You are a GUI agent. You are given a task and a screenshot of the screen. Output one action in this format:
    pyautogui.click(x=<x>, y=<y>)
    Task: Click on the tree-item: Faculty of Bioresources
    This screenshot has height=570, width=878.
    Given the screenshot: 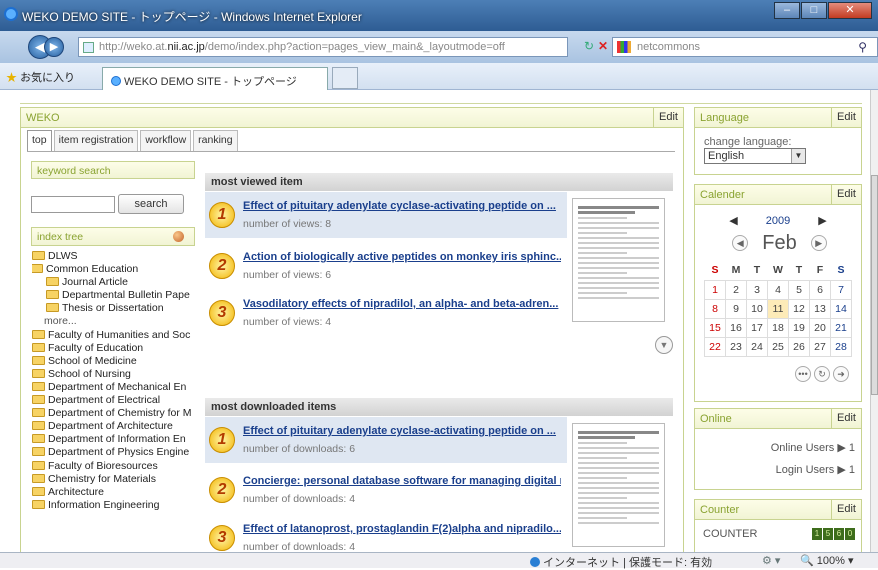 What is the action you would take?
    pyautogui.click(x=120, y=466)
    